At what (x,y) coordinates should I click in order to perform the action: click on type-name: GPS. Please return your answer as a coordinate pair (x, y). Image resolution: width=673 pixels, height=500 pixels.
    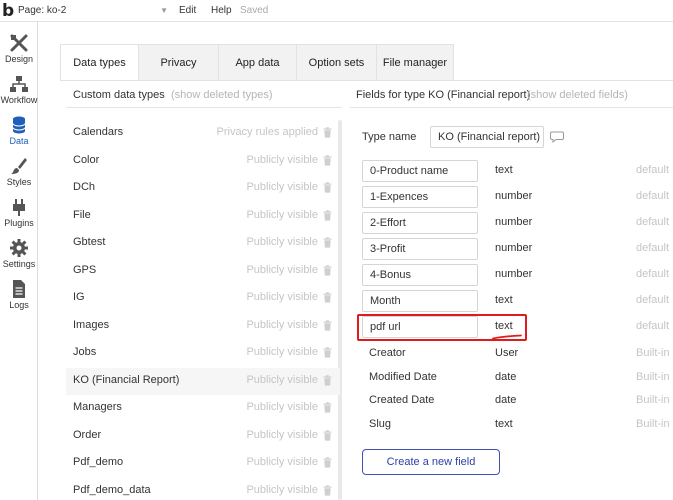
    Looking at the image, I should click on (85, 269).